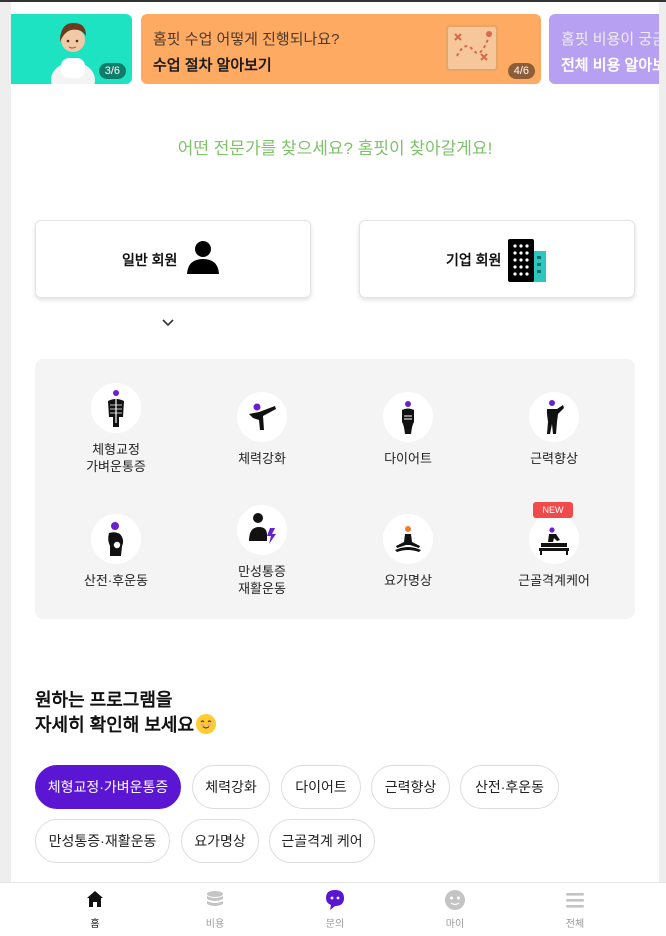 The image size is (666, 936). Describe the element at coordinates (203, 259) in the screenshot. I see `person-icon` at that location.